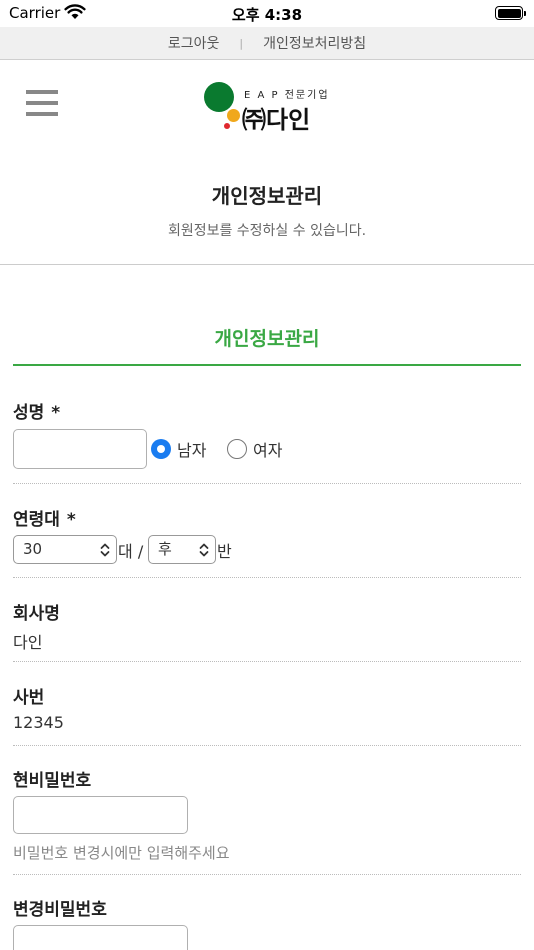 This screenshot has width=534, height=950. Describe the element at coordinates (267, 196) in the screenshot. I see `page-title: 개인정보관리` at that location.